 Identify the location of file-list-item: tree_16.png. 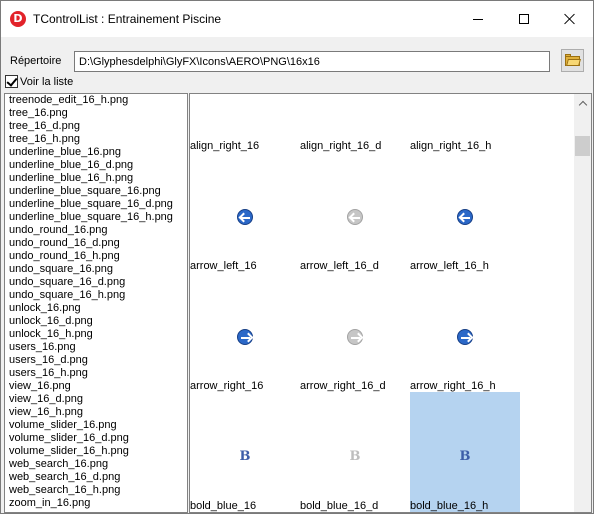
(96, 113).